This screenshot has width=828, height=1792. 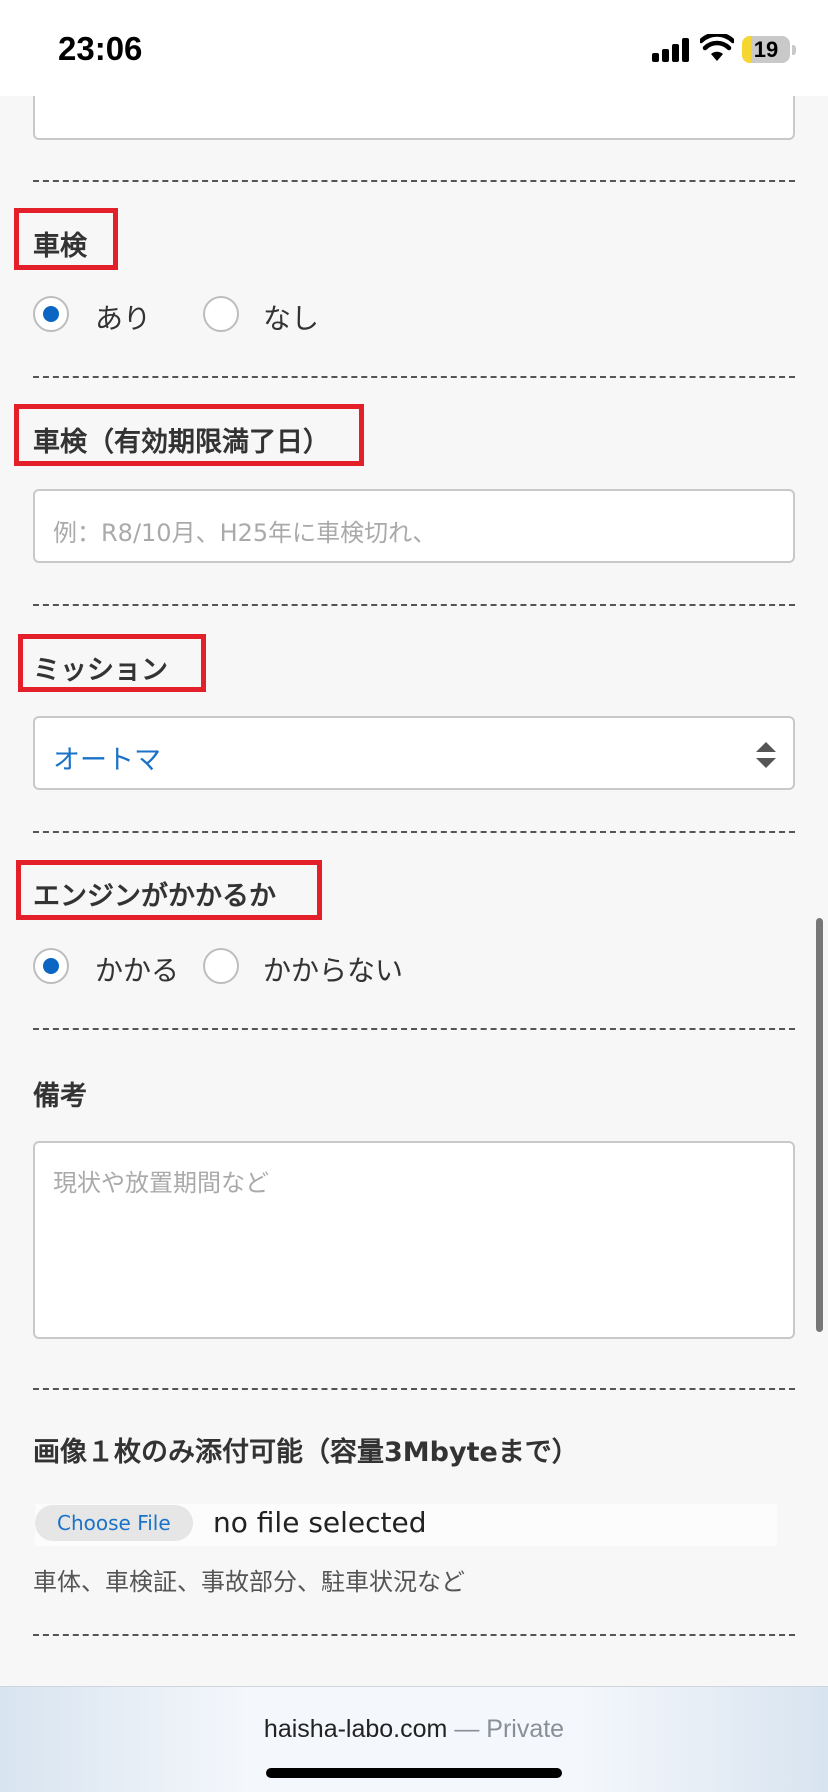 I want to click on page-scrollbar, so click(x=819, y=1125).